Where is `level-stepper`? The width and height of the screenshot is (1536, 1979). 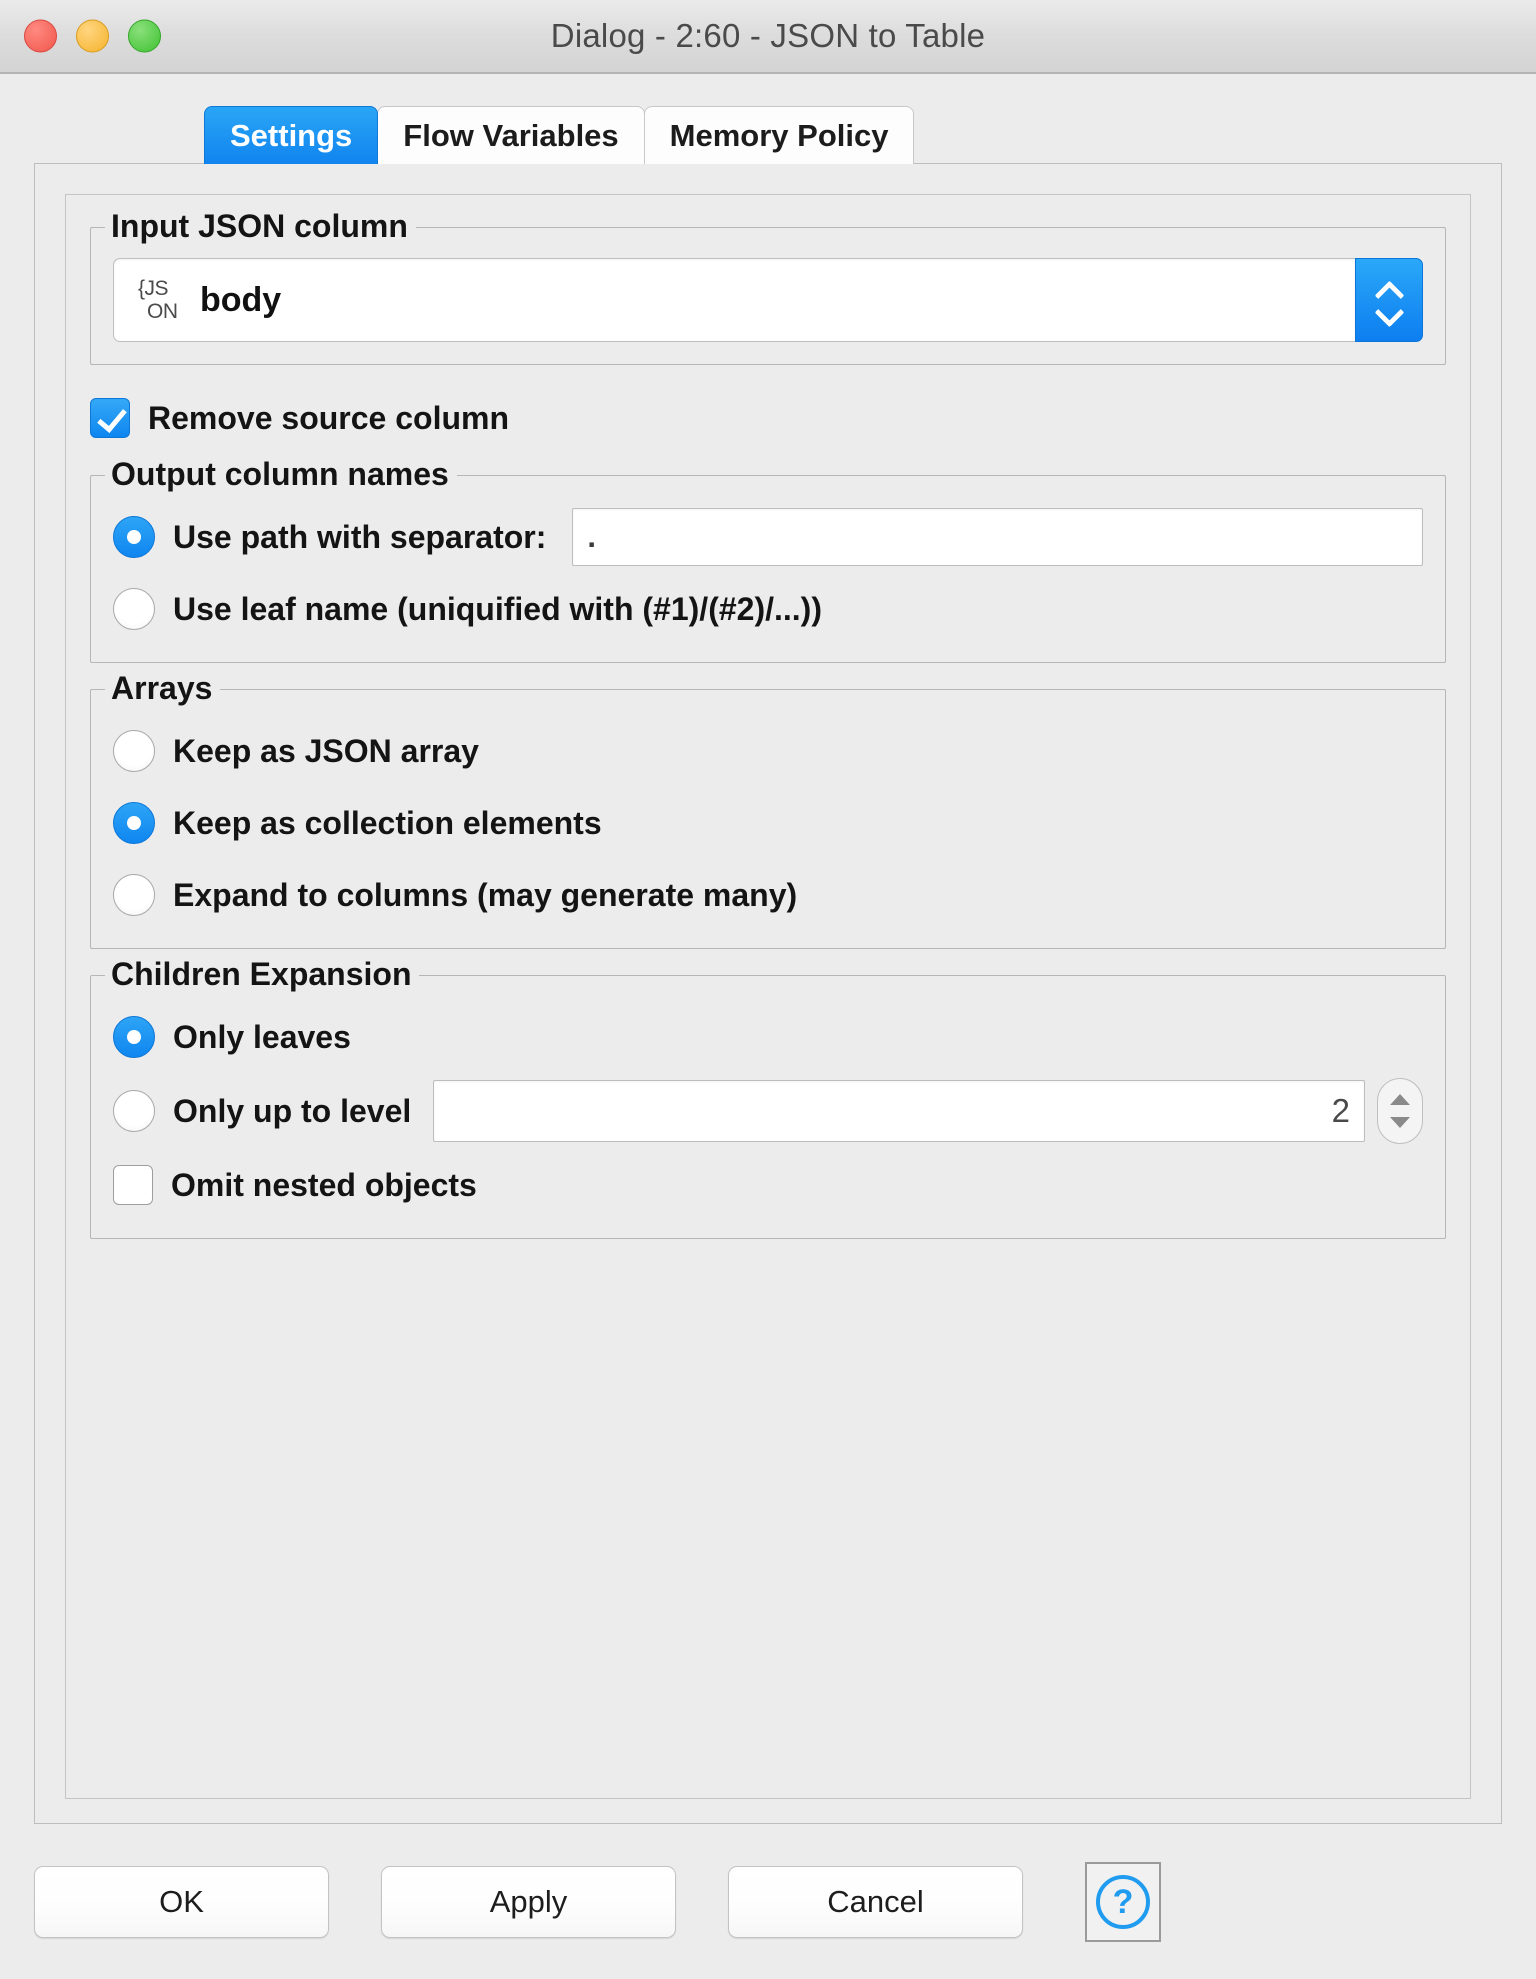
level-stepper is located at coordinates (1400, 1111).